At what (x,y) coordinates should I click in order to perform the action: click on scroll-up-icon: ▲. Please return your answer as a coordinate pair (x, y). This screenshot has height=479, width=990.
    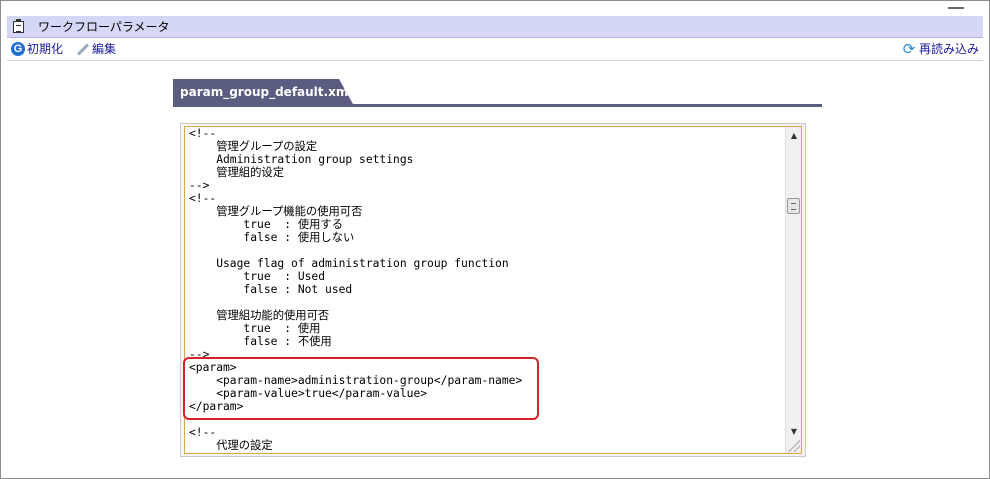
    Looking at the image, I should click on (793, 135).